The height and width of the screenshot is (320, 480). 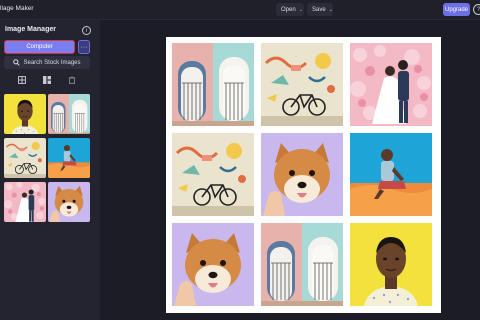 What do you see at coordinates (25, 114) in the screenshot?
I see `thumbnail-woman-yellow-background` at bounding box center [25, 114].